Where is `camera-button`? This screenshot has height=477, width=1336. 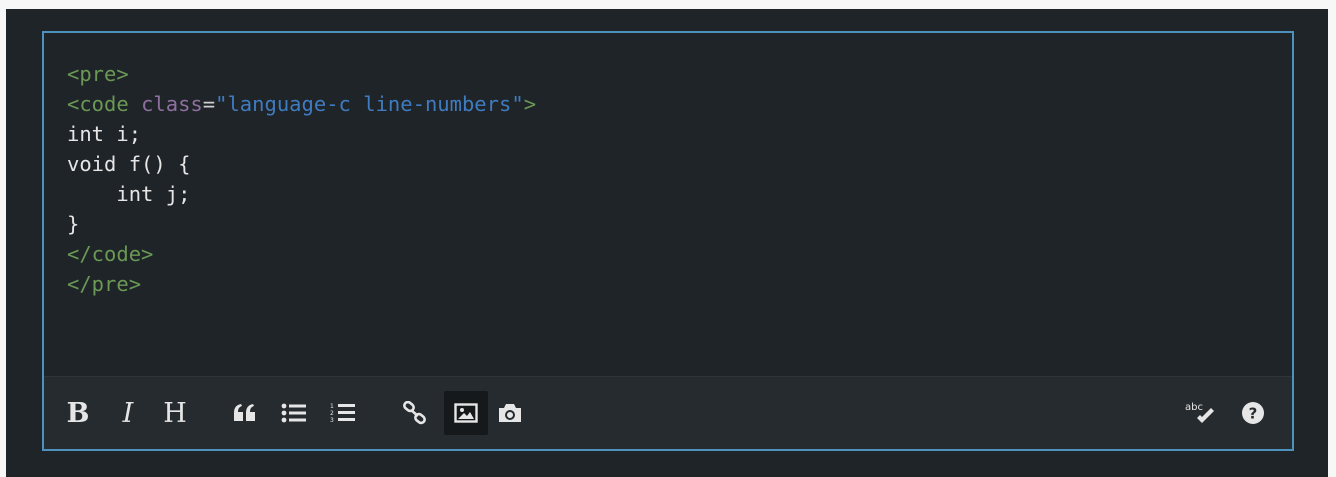
camera-button is located at coordinates (510, 413).